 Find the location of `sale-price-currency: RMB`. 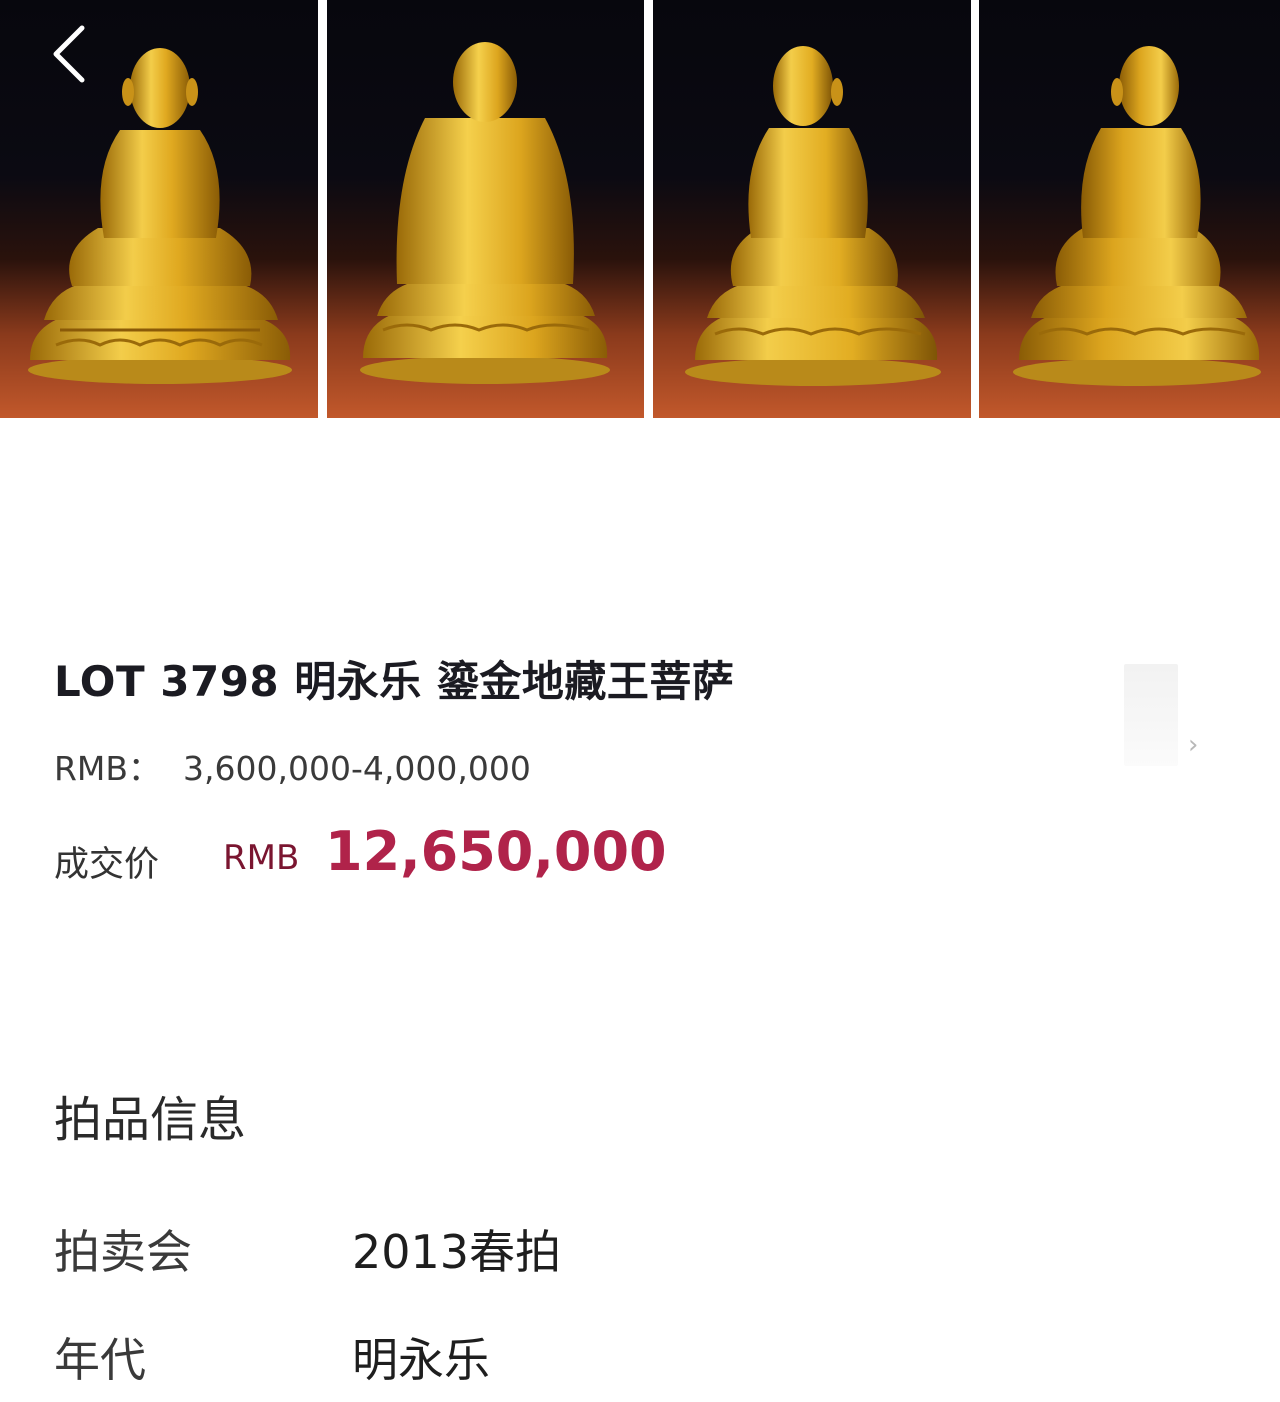

sale-price-currency: RMB is located at coordinates (261, 858).